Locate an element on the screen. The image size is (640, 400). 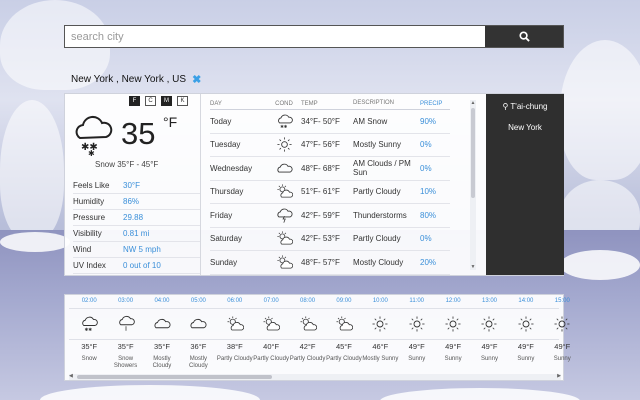
hour-description: Mostly Cloudy is located at coordinates (198, 362).